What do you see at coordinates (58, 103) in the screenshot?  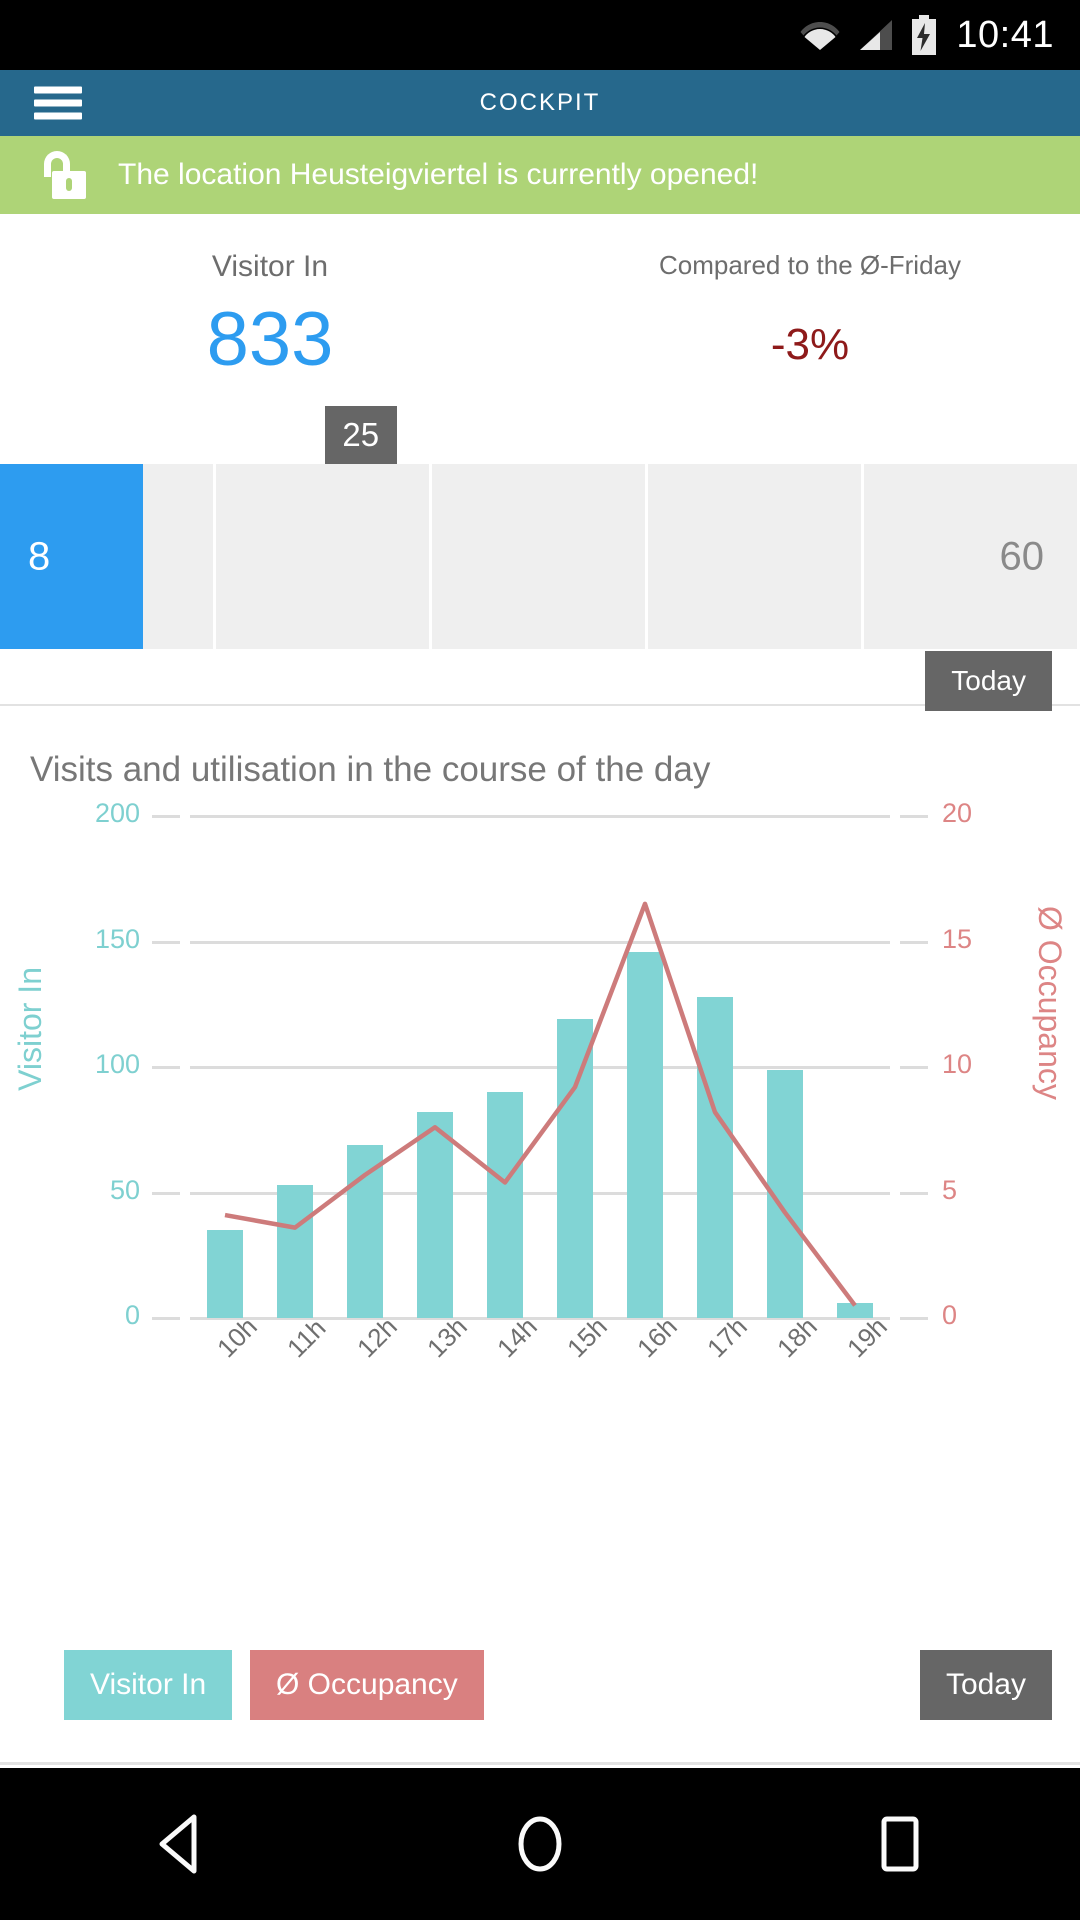 I see `hamburger-menu-icon` at bounding box center [58, 103].